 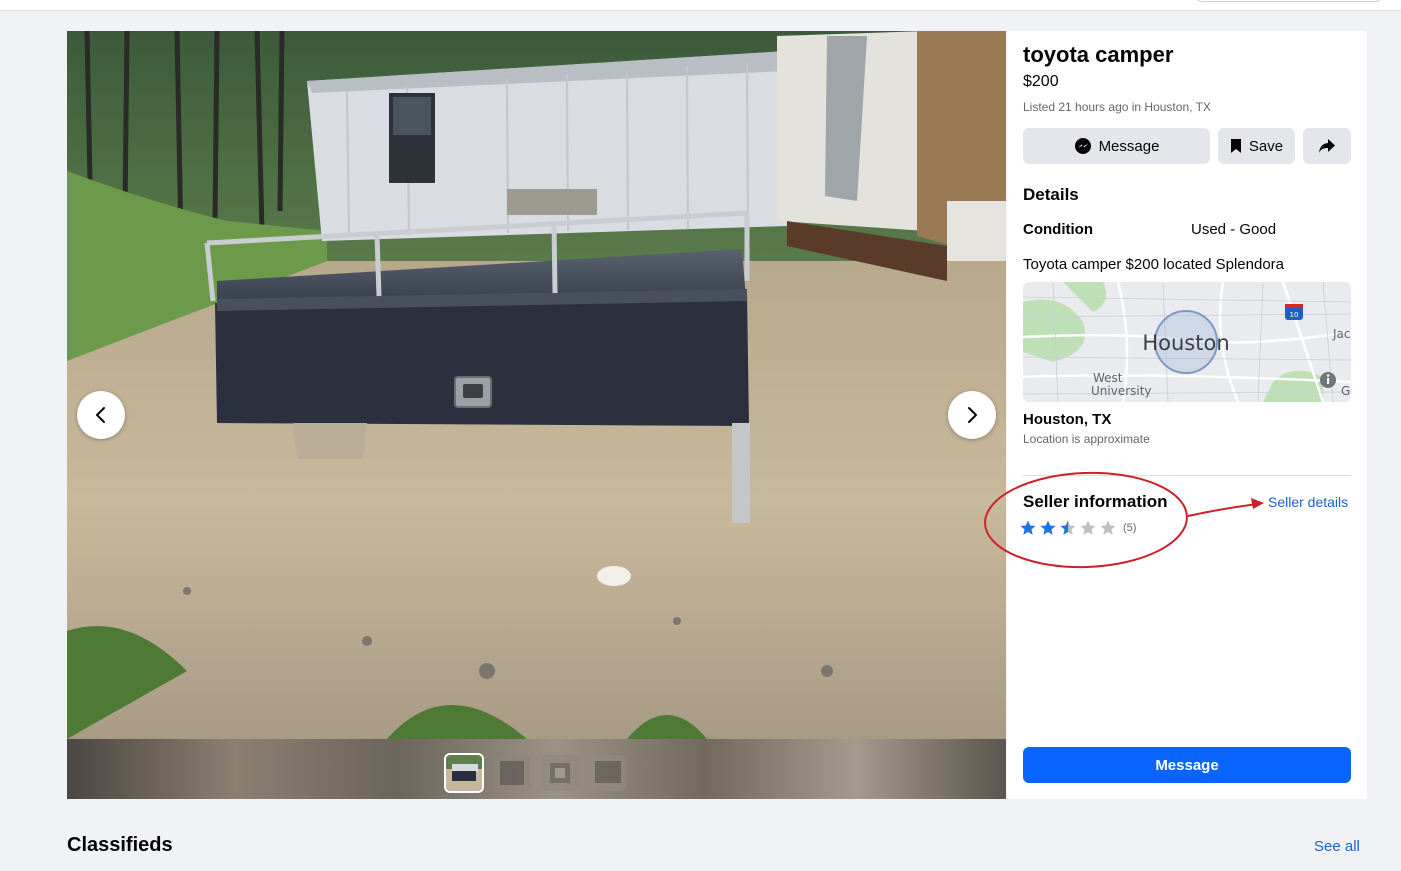 I want to click on save-button: Save, so click(x=1256, y=146).